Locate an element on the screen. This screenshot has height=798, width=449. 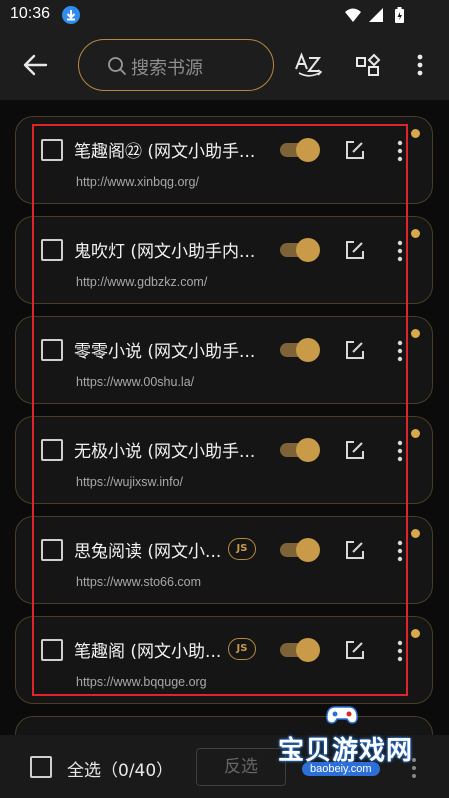
search-box: 搜索书源 is located at coordinates (176, 65).